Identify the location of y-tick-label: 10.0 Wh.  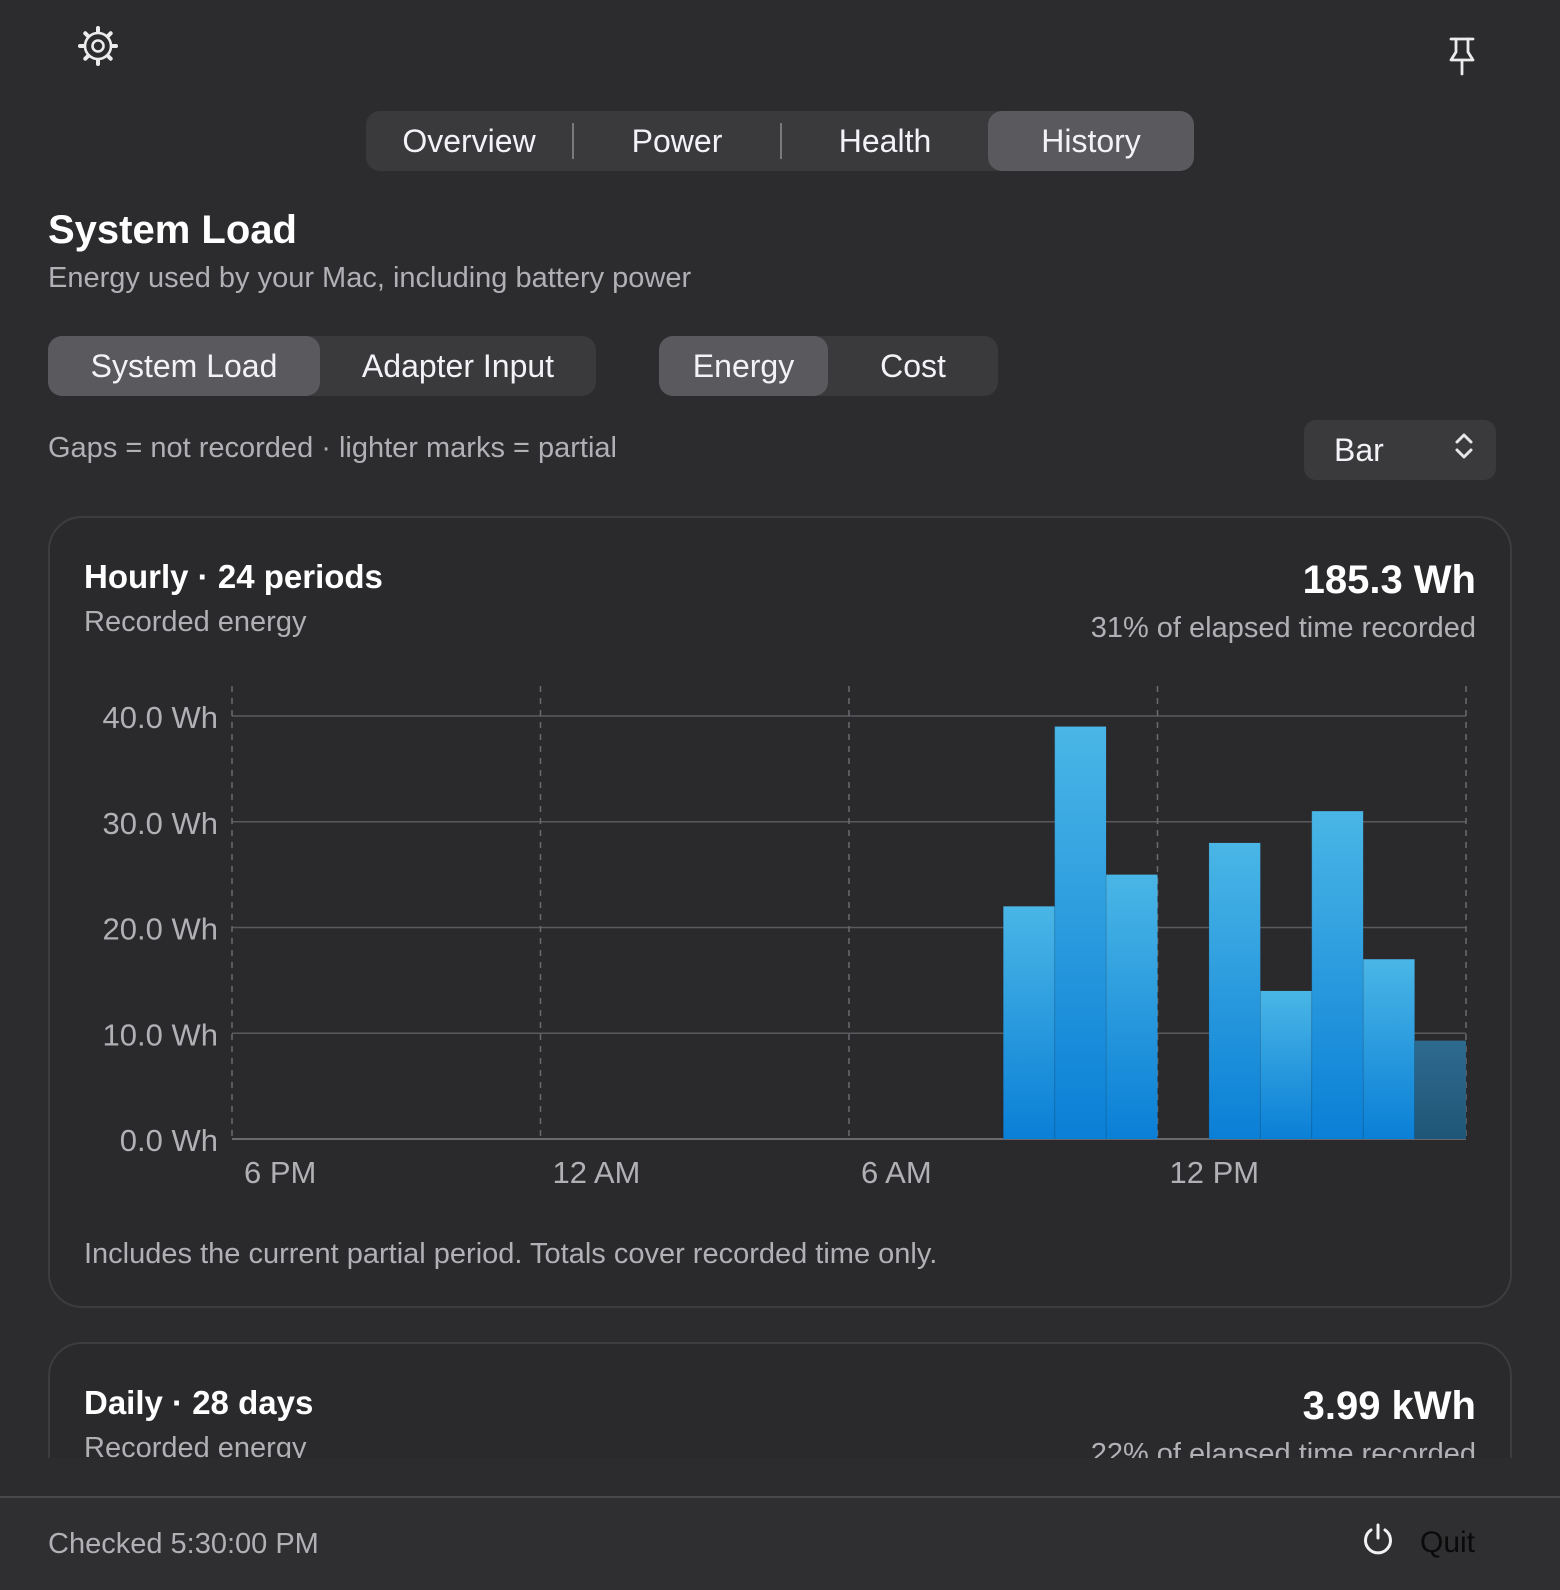
(160, 1034).